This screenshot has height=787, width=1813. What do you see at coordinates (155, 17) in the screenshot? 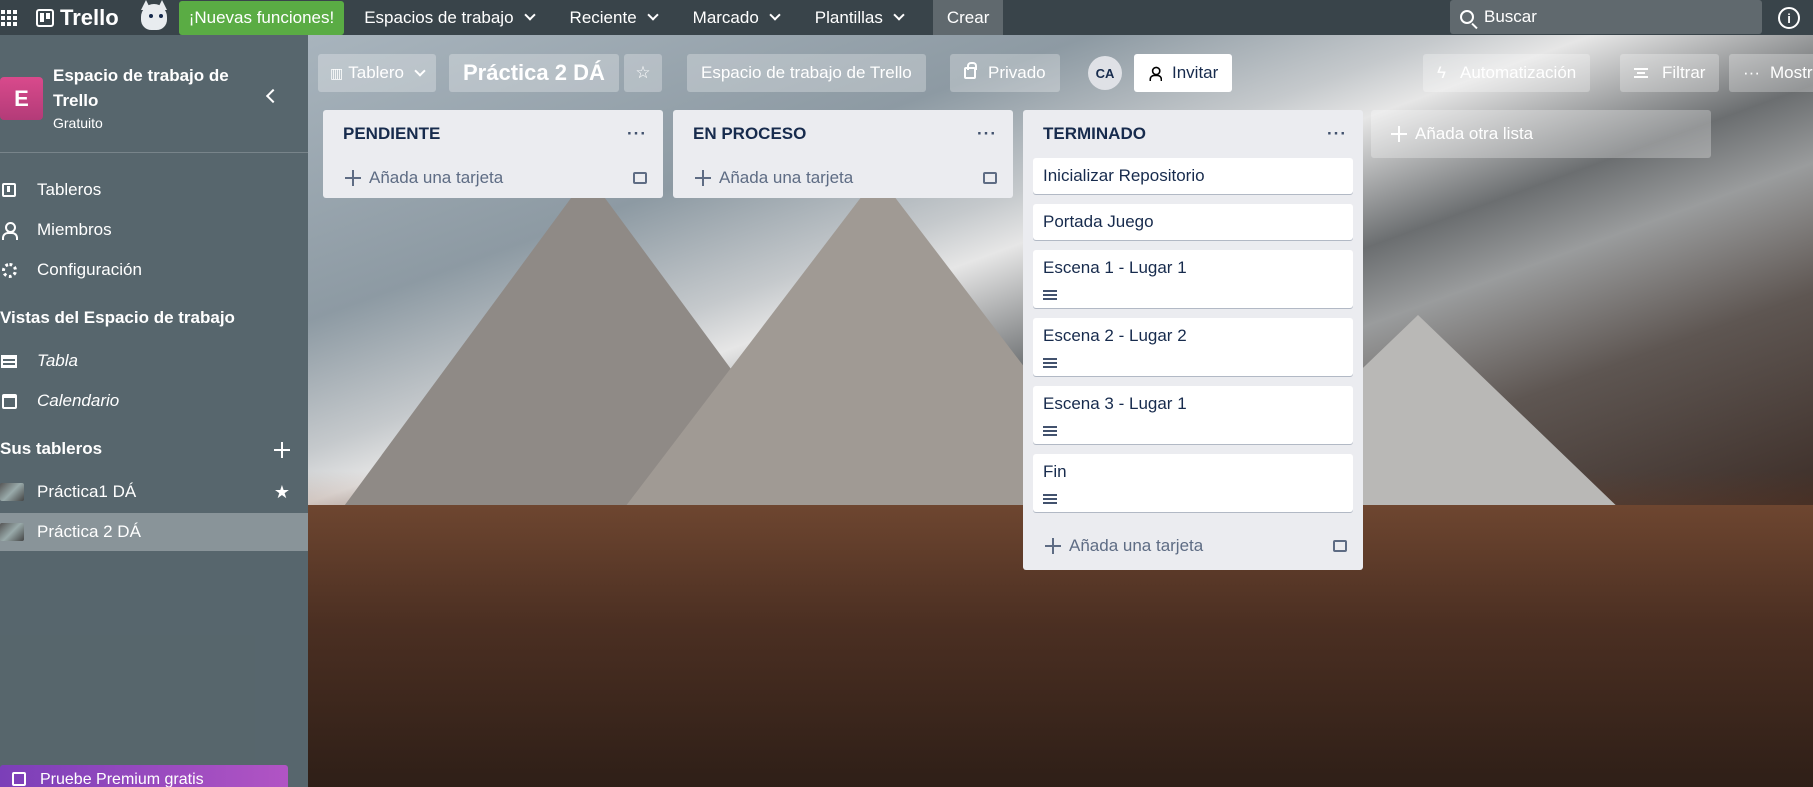
I see `taco-mascot-icon` at bounding box center [155, 17].